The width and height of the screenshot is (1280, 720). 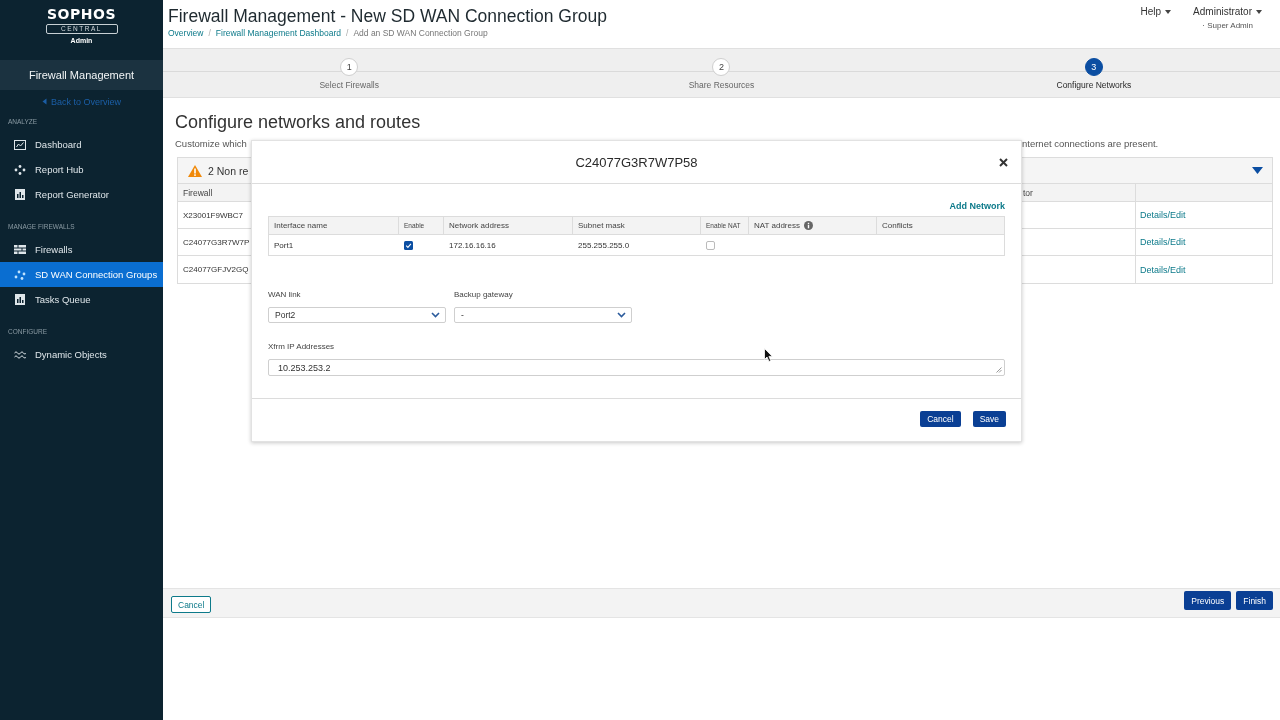 What do you see at coordinates (191, 604) in the screenshot?
I see `cancel-button: Cancel` at bounding box center [191, 604].